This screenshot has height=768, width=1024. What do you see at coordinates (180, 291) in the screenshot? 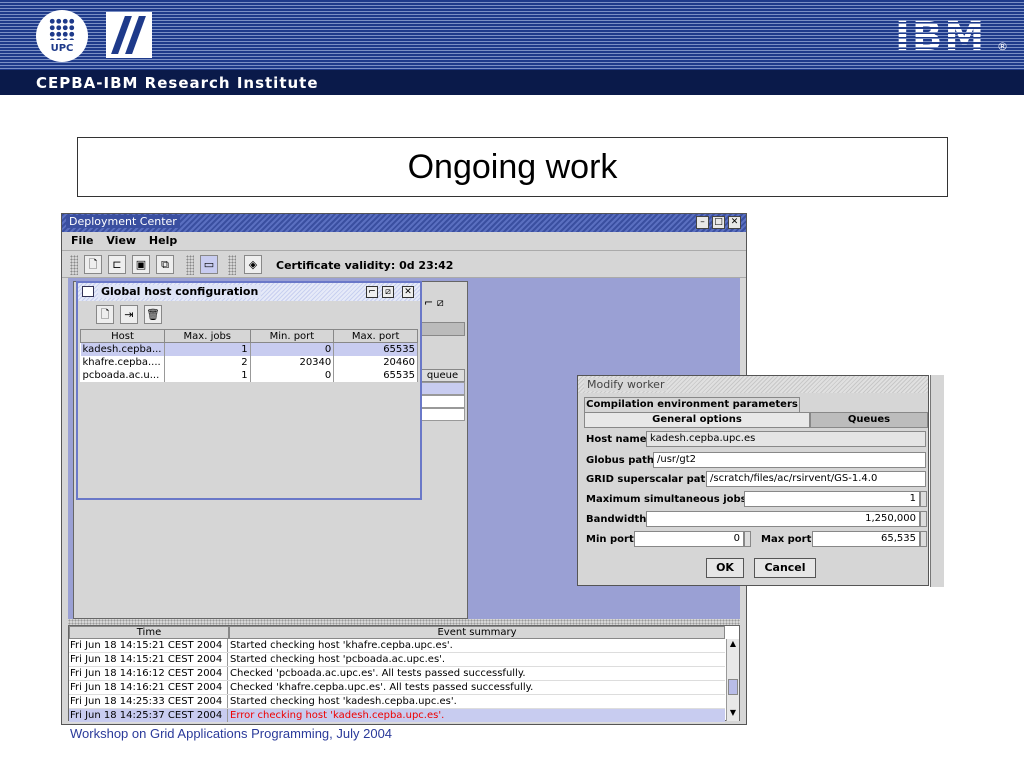
I see `frame-title: Global host configuration` at bounding box center [180, 291].